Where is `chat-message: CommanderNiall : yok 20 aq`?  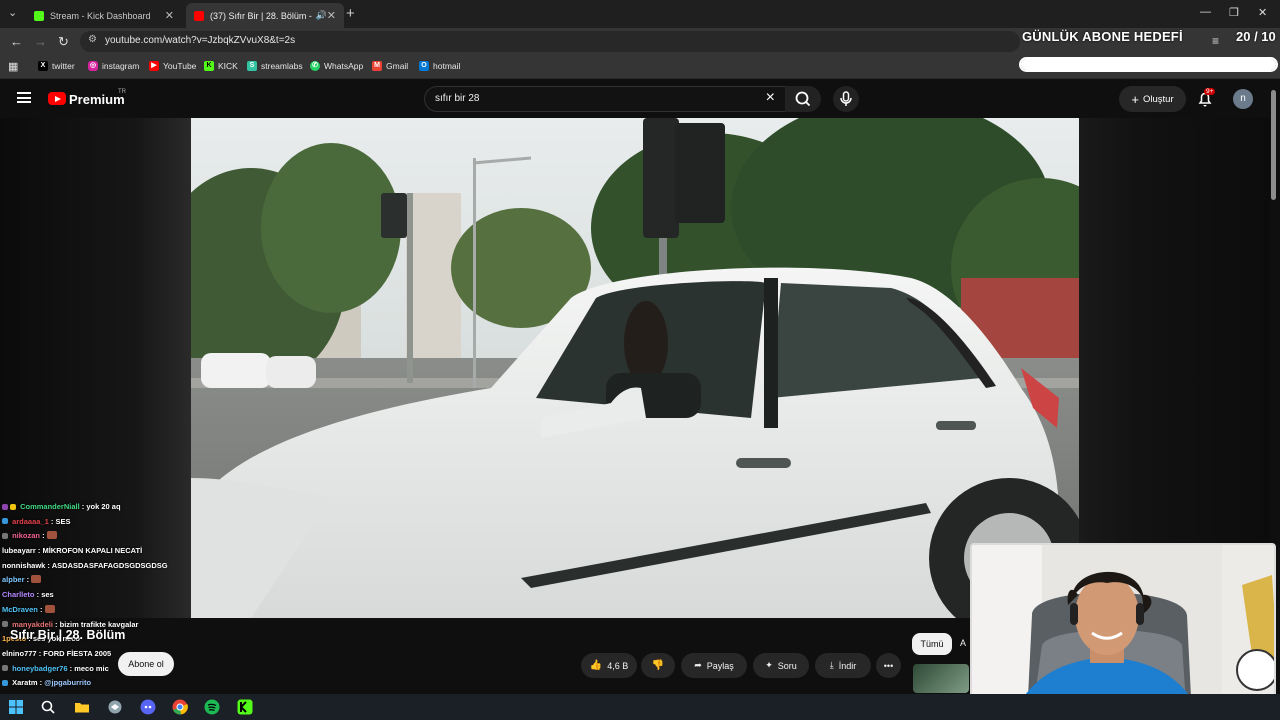
chat-message: CommanderNiall : yok 20 aq is located at coordinates (97, 507).